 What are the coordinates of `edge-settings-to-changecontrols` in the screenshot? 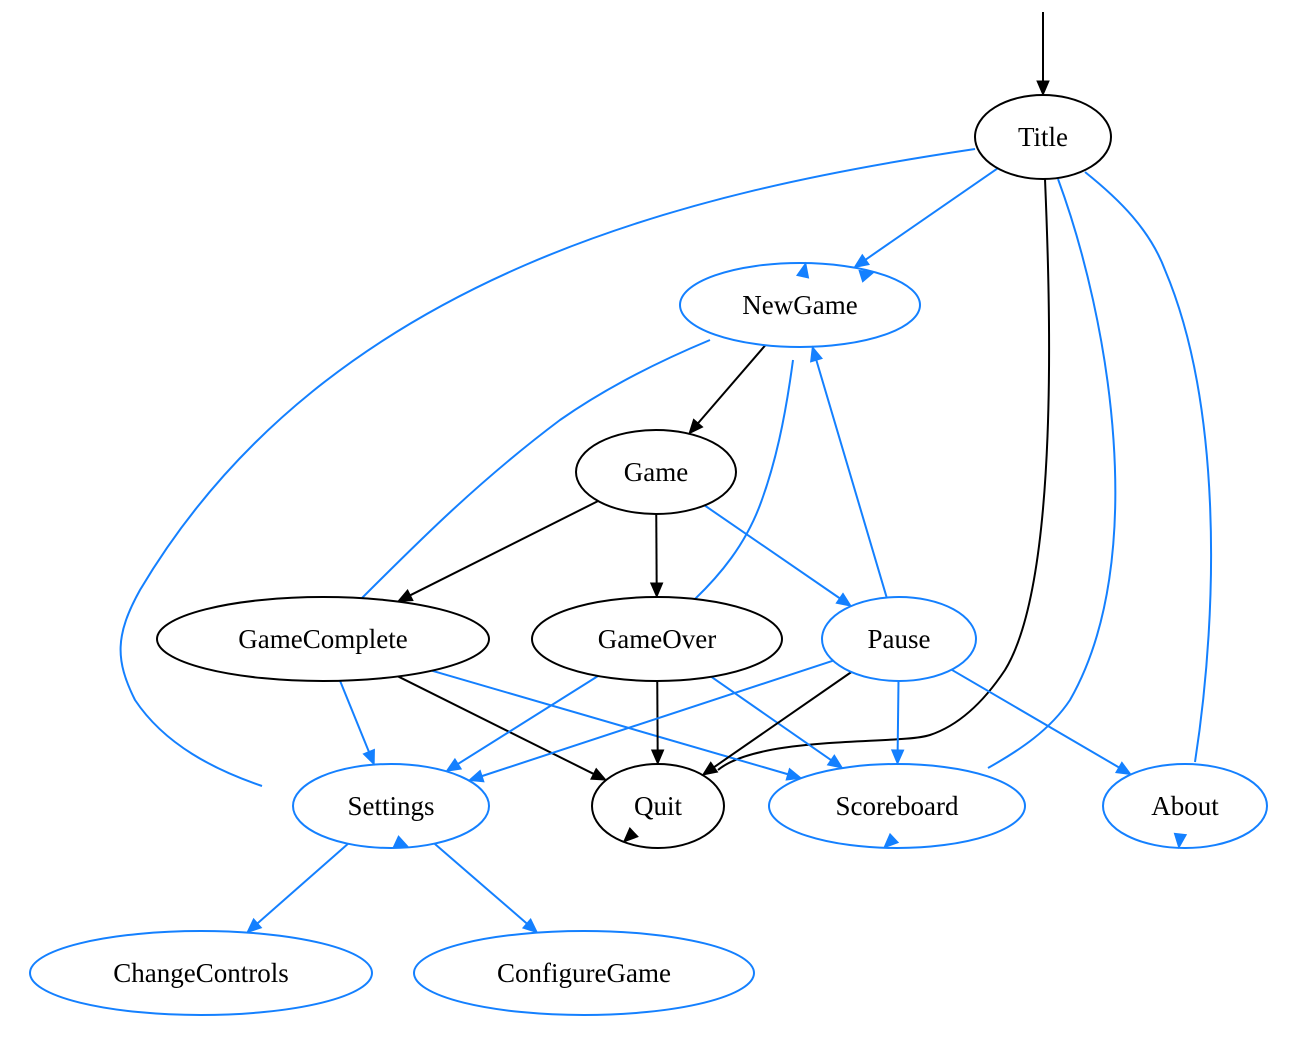 It's located at (302, 883).